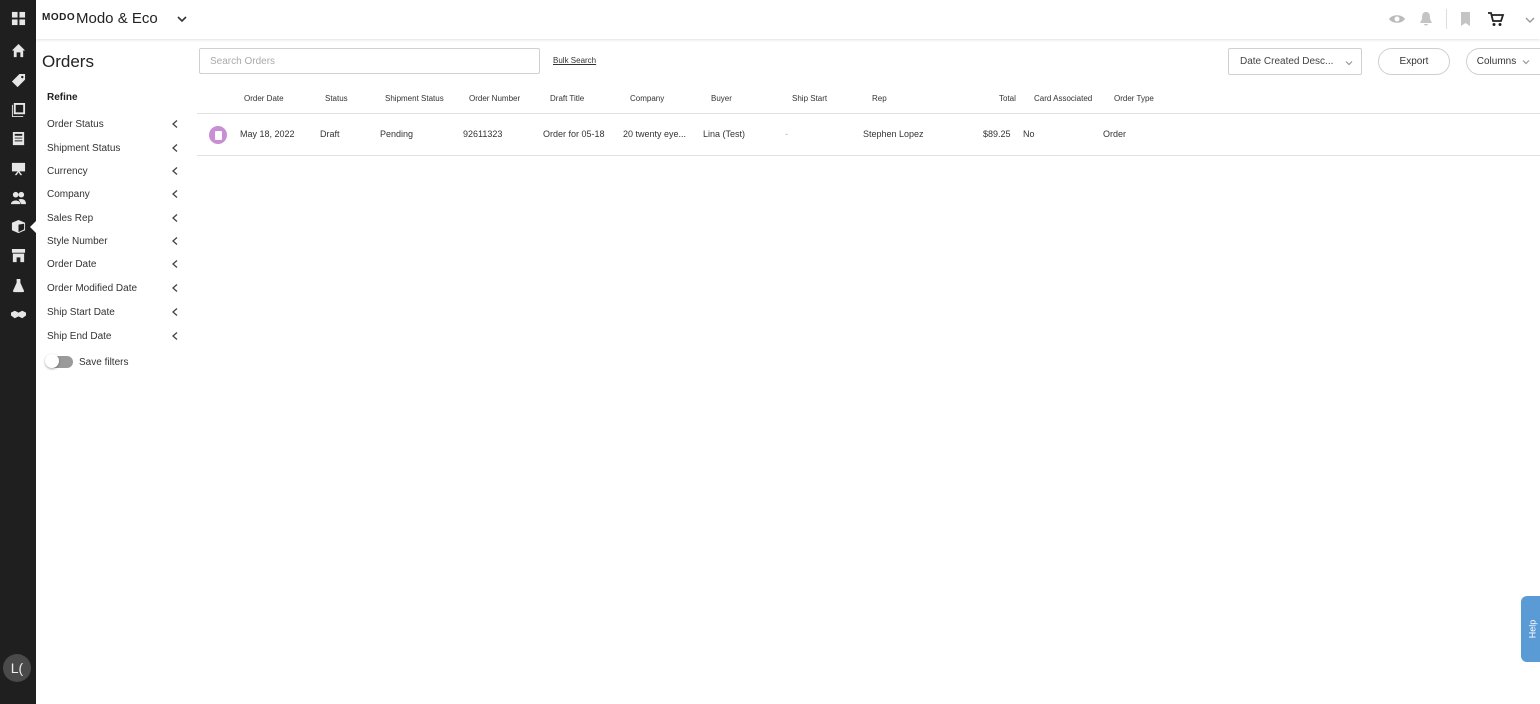 The width and height of the screenshot is (1540, 704). Describe the element at coordinates (724, 134) in the screenshot. I see `cell-buyer: Lina (Test)` at that location.